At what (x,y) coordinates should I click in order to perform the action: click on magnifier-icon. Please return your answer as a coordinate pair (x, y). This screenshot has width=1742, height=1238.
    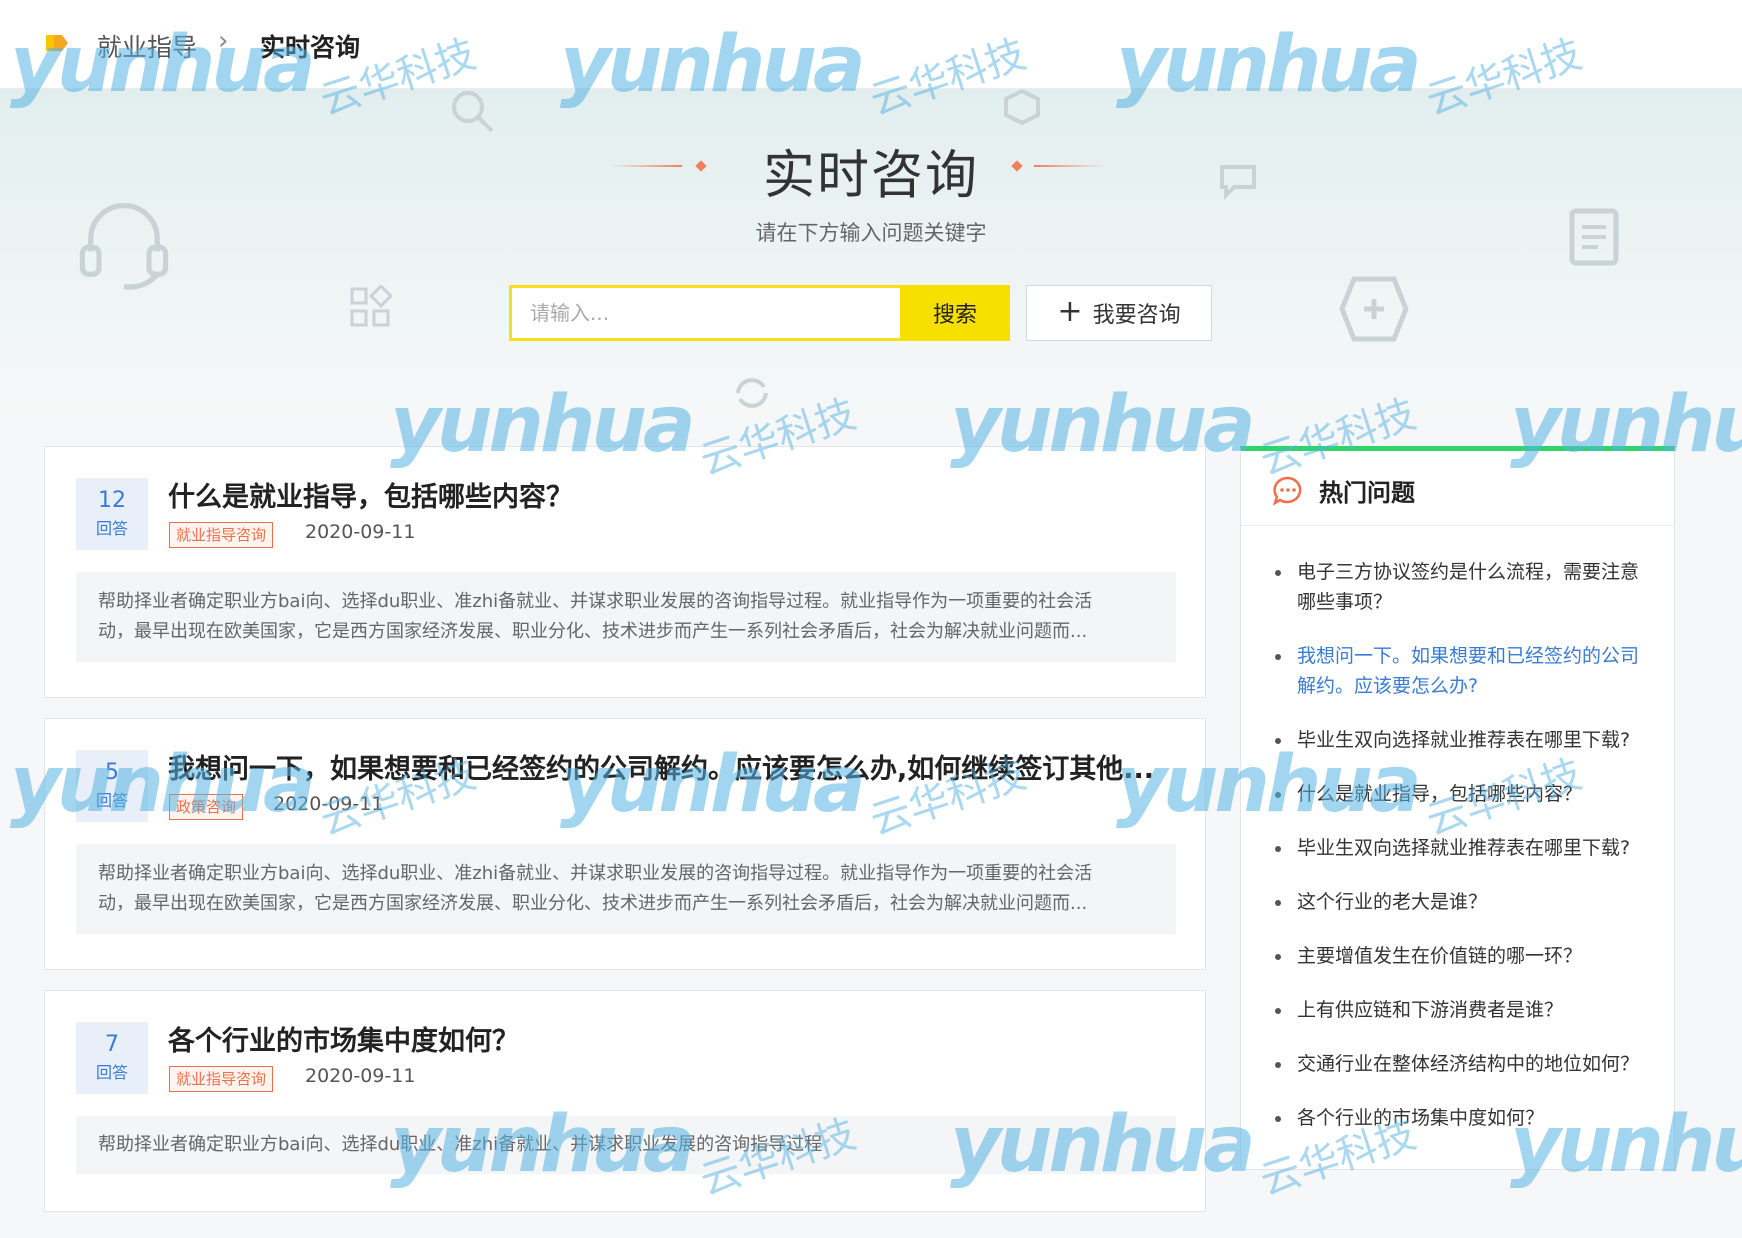
    Looking at the image, I should click on (473, 112).